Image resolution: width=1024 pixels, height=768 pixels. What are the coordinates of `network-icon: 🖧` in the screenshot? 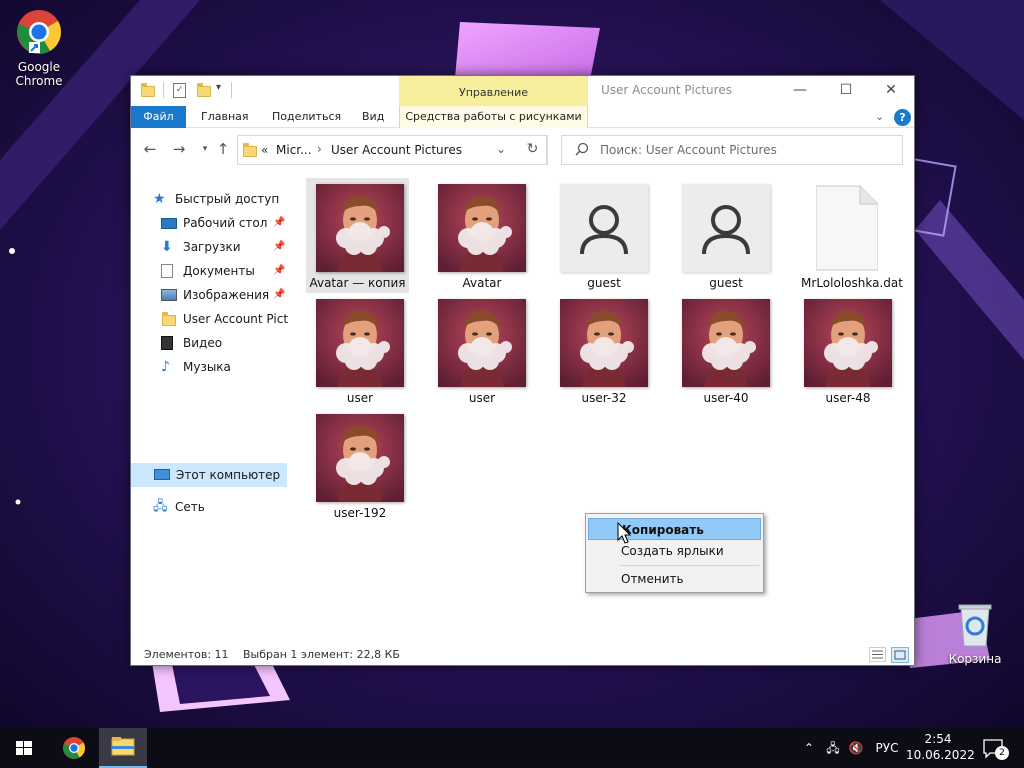 It's located at (833, 748).